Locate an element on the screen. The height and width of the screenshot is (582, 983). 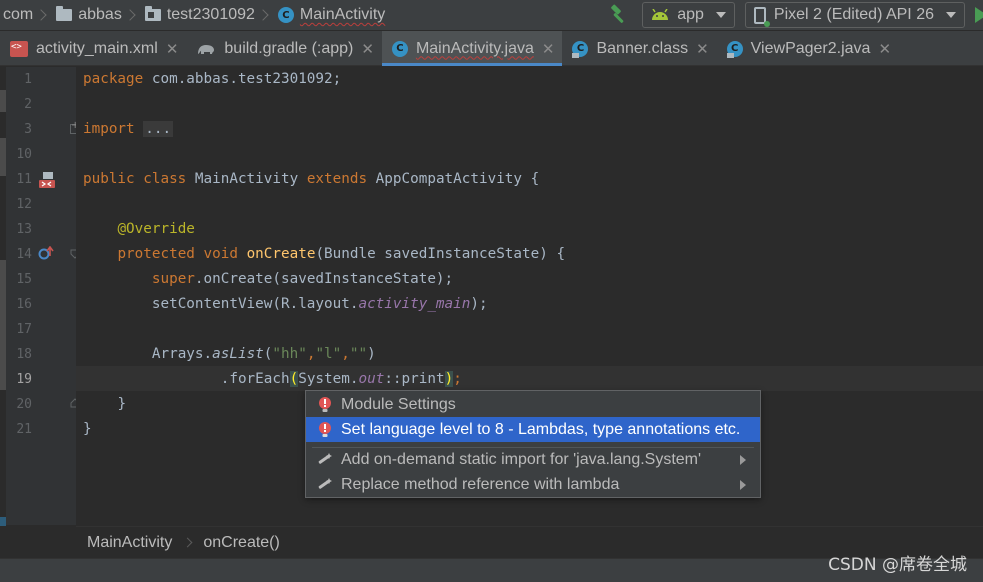
tab-build-gradle: build.gradle (:app) ✕ is located at coordinates (284, 48).